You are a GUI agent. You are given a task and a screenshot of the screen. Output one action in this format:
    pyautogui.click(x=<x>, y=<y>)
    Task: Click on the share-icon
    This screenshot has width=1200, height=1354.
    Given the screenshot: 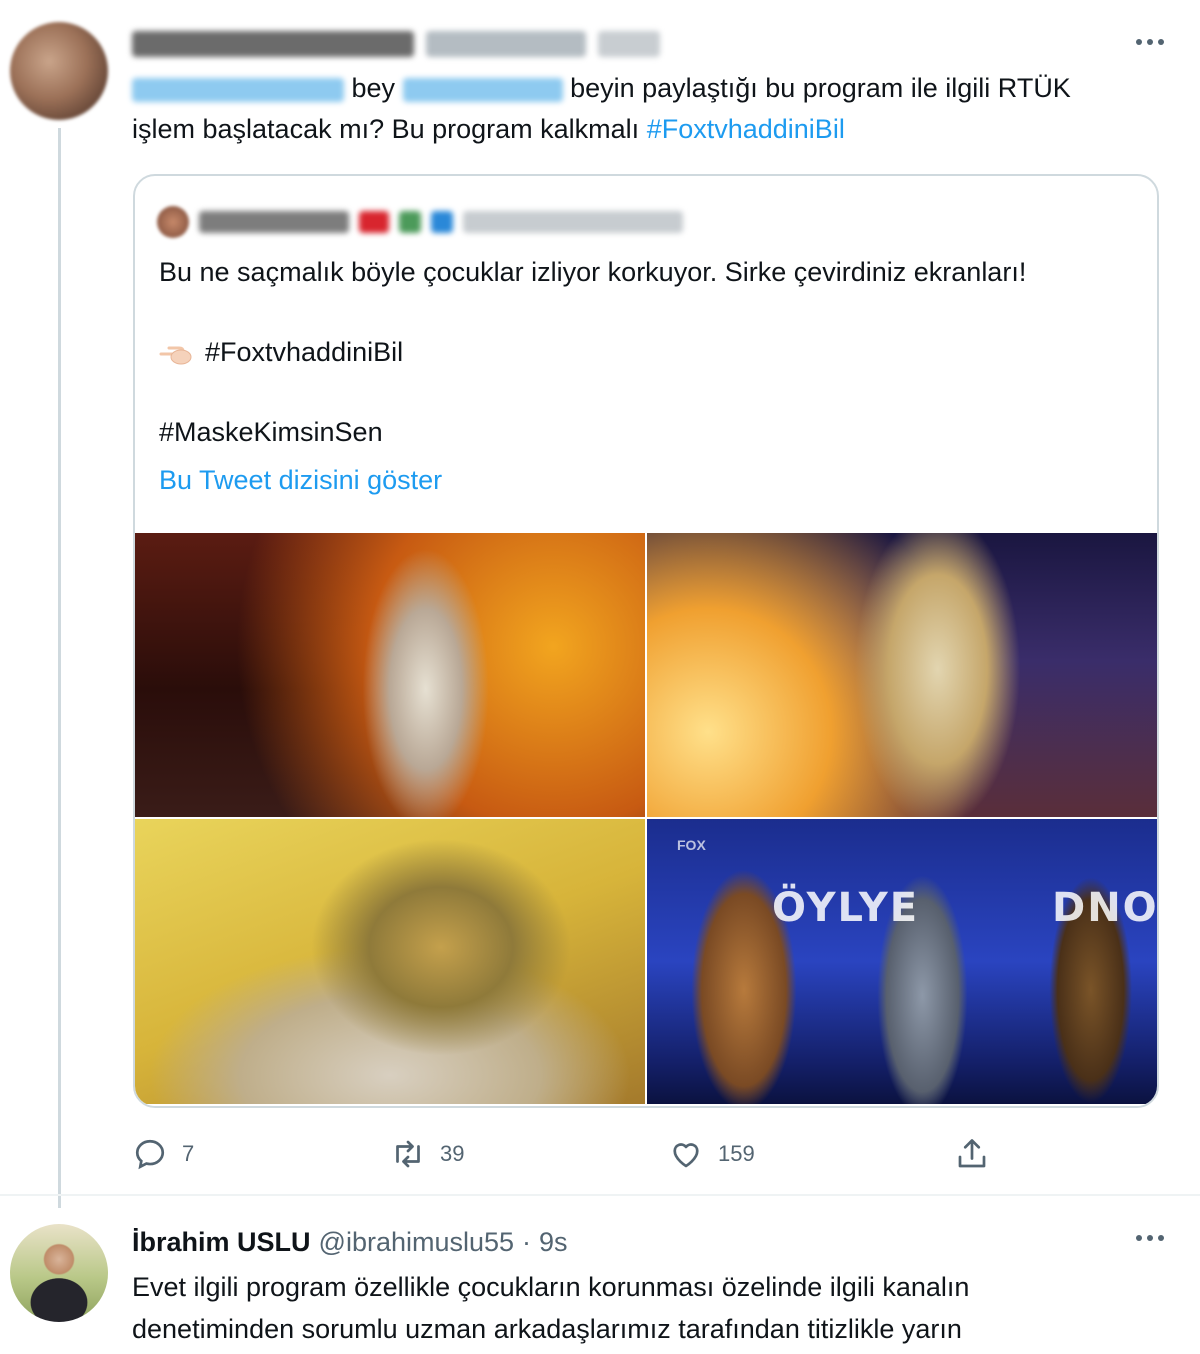 What is the action you would take?
    pyautogui.click(x=972, y=1153)
    